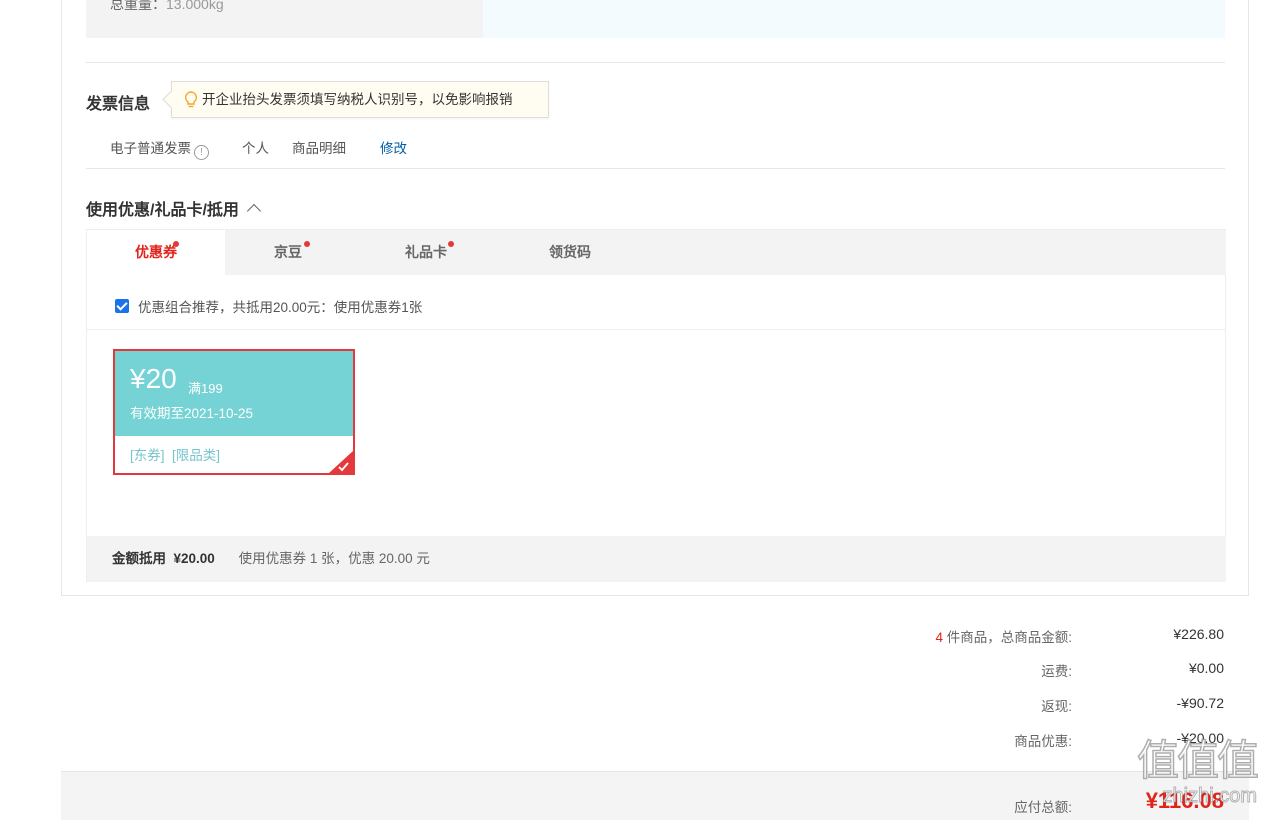 The height and width of the screenshot is (820, 1265). Describe the element at coordinates (393, 147) in the screenshot. I see `invoice-edit-link: 修改` at that location.